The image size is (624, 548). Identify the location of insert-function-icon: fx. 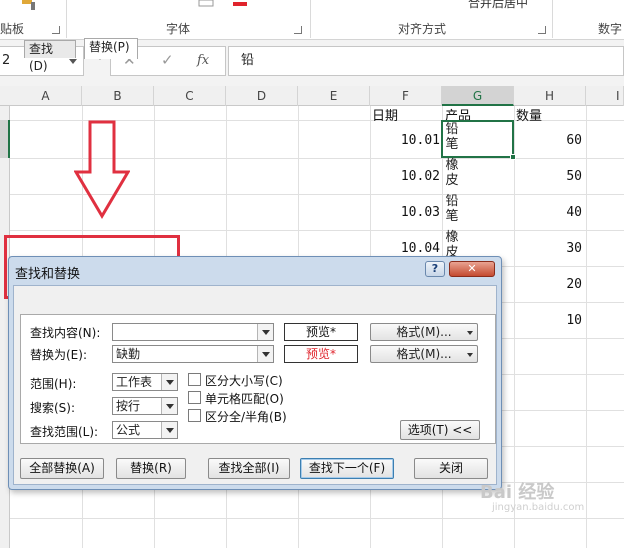
(203, 60).